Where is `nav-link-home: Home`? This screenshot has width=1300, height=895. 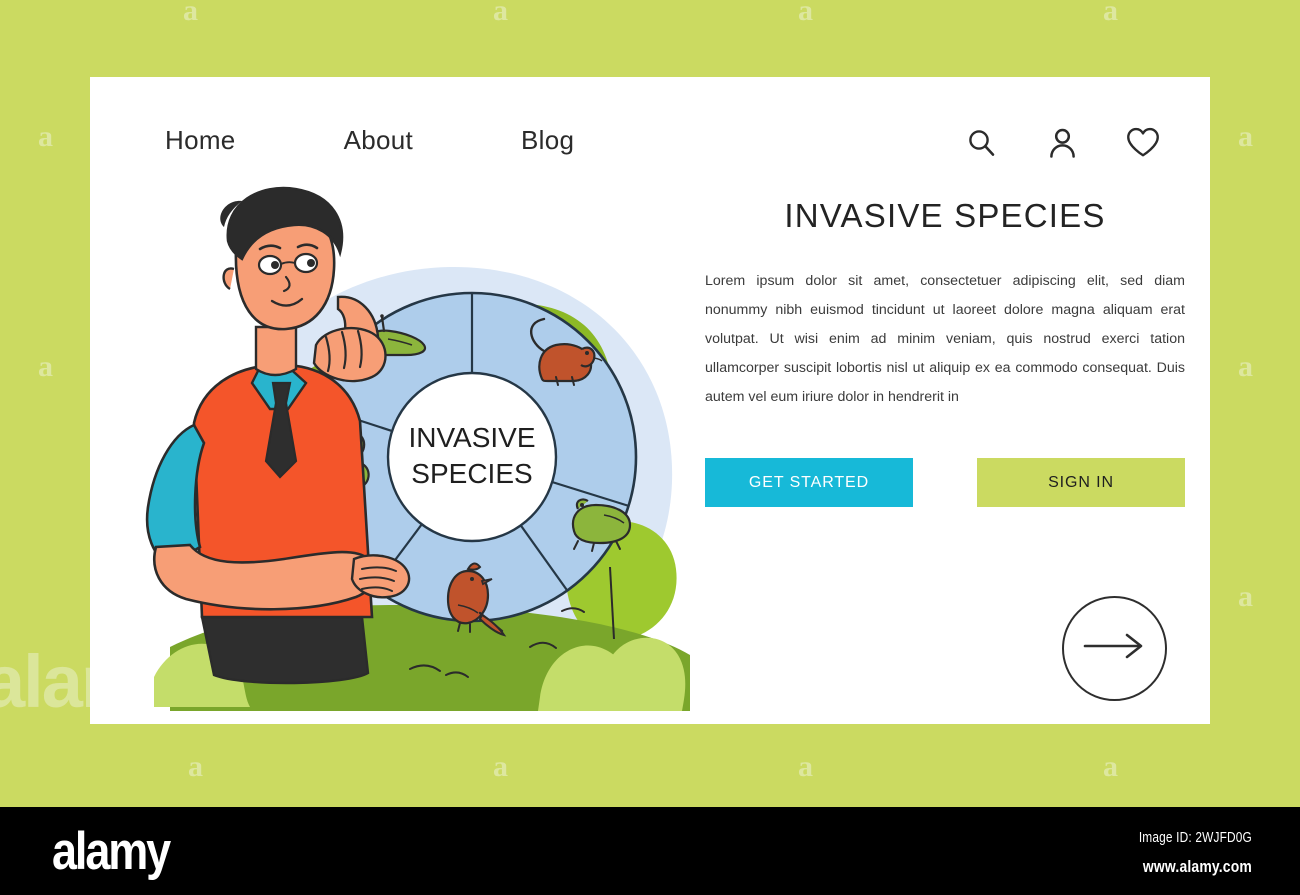
nav-link-home: Home is located at coordinates (200, 140).